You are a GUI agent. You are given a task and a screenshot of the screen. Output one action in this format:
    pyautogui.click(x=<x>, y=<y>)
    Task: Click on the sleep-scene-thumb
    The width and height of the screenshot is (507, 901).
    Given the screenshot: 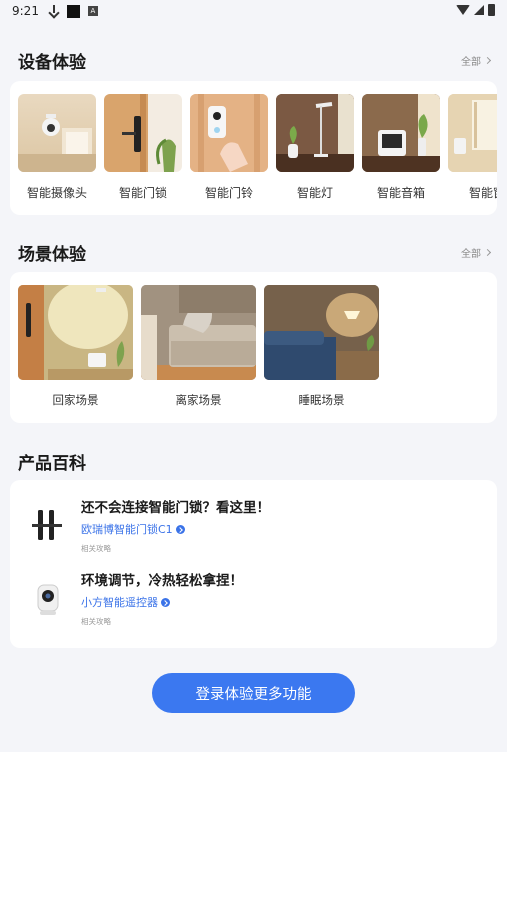 What is the action you would take?
    pyautogui.click(x=321, y=332)
    